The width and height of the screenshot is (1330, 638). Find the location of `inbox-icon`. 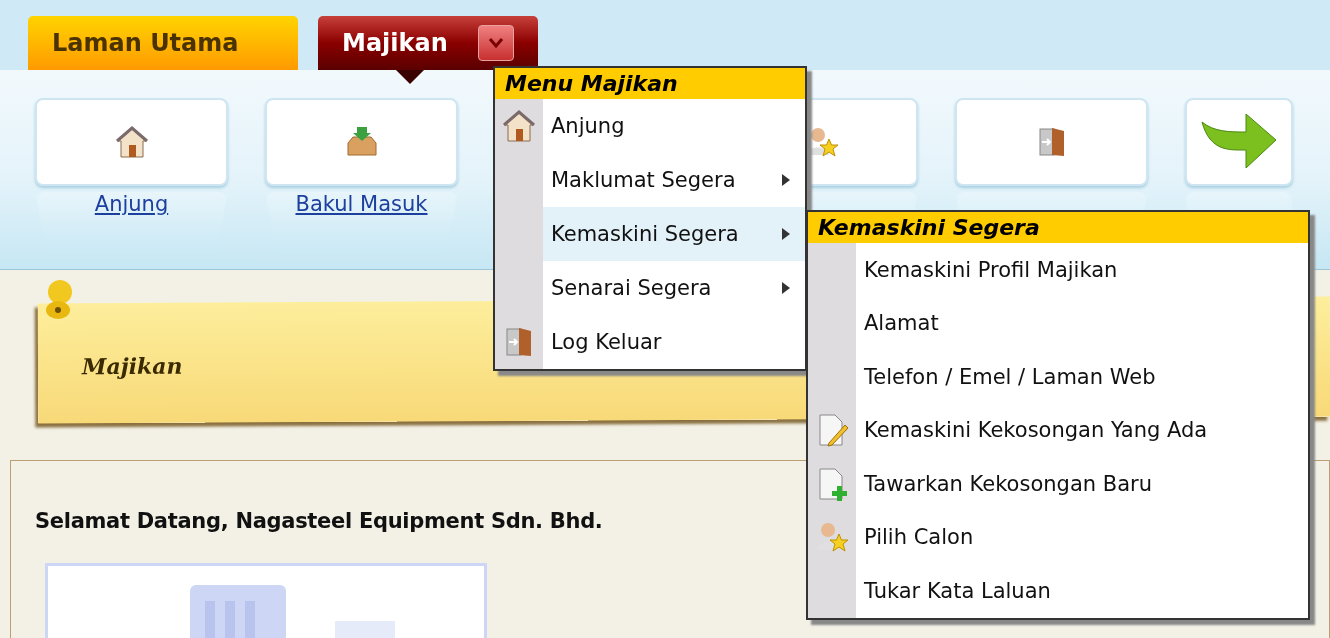

inbox-icon is located at coordinates (361, 142).